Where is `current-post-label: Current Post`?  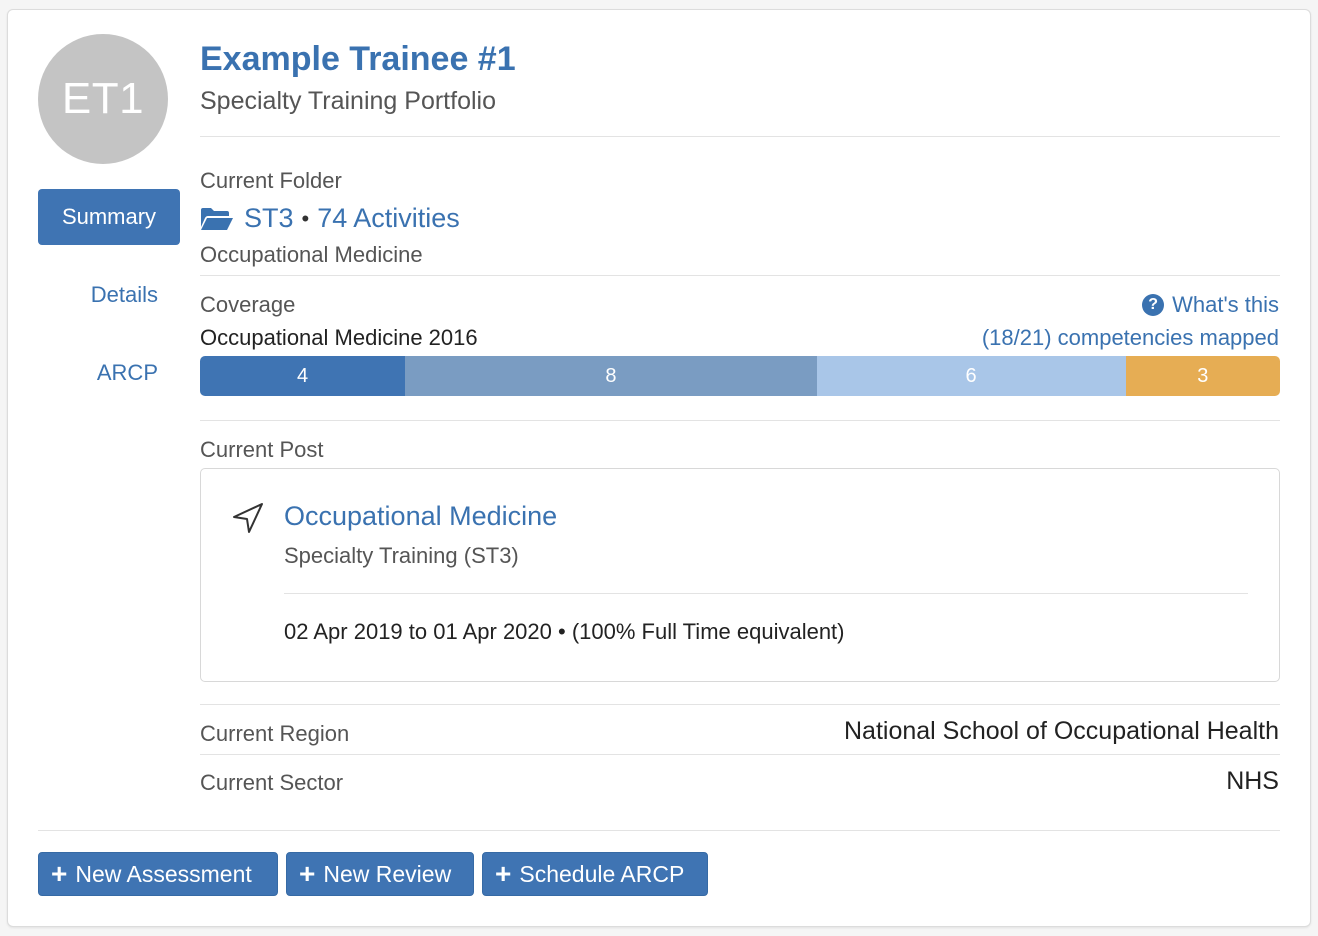
current-post-label: Current Post is located at coordinates (262, 449).